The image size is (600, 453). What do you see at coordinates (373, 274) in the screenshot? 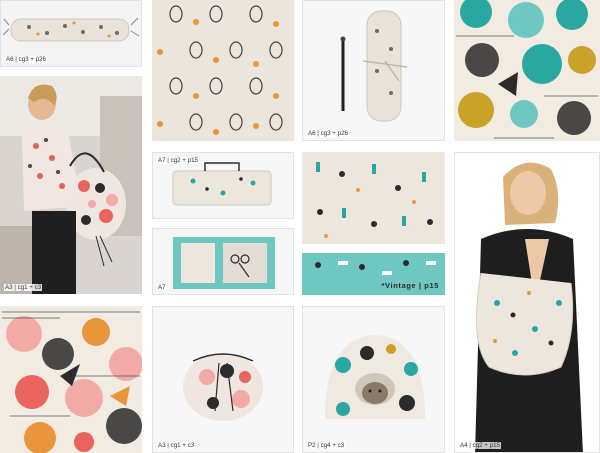
I see `fabric-tile-vintage-teal: *Vintage | p15` at bounding box center [373, 274].